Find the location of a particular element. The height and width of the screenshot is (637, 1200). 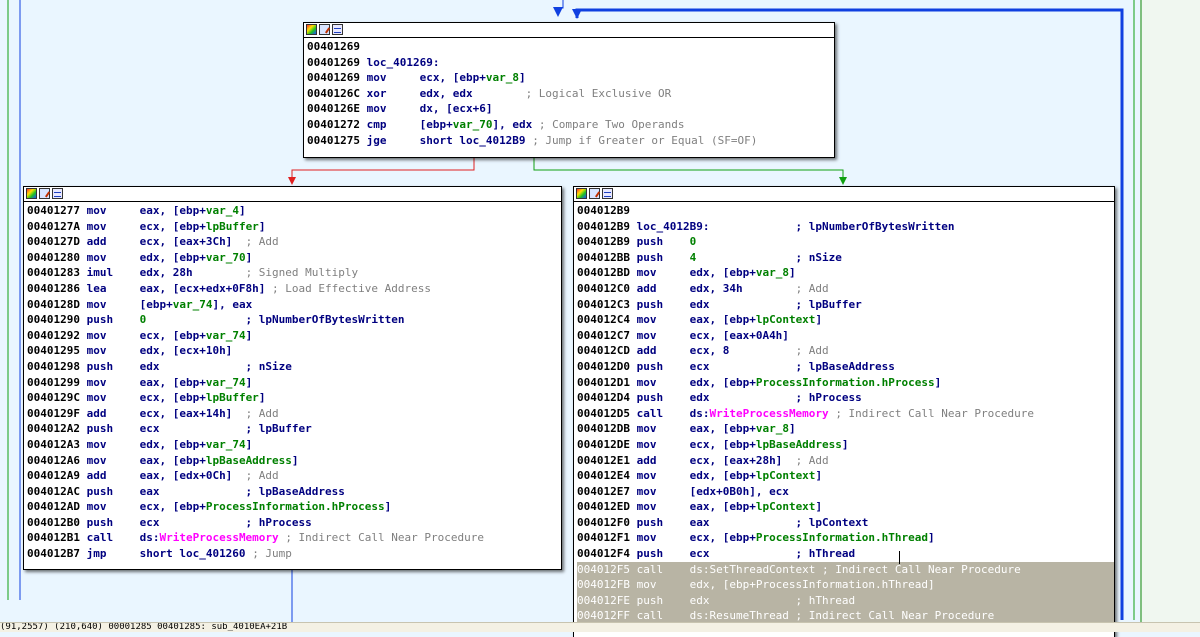

instruction-line: 0040129F add ecx, [eax+14h] ; Add is located at coordinates (294, 414).